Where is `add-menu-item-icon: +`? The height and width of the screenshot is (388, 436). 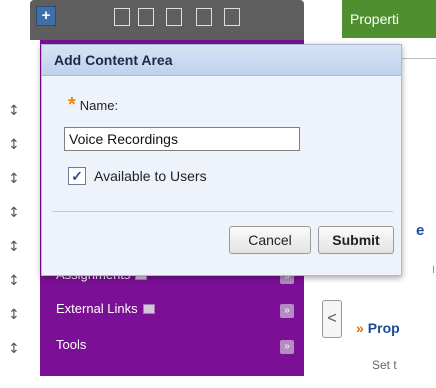
add-menu-item-icon: + is located at coordinates (46, 16).